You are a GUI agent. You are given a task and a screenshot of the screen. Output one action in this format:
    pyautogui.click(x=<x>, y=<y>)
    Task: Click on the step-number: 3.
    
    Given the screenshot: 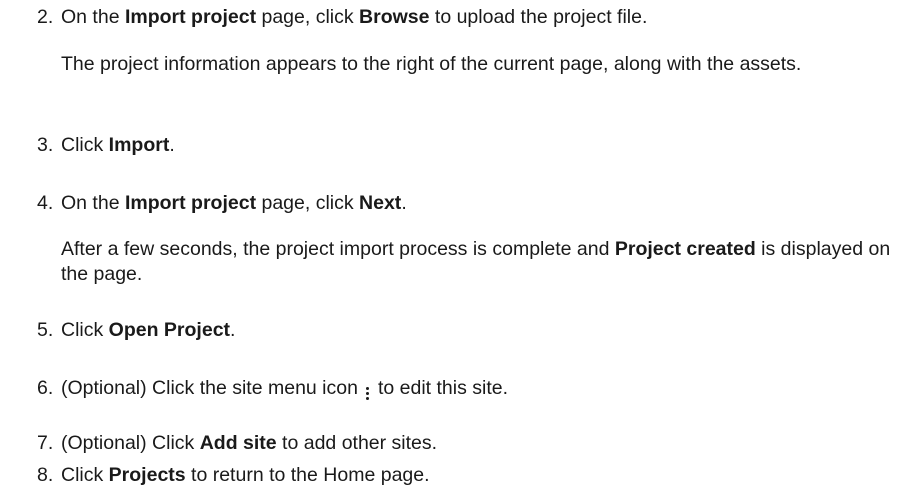 What is the action you would take?
    pyautogui.click(x=45, y=145)
    